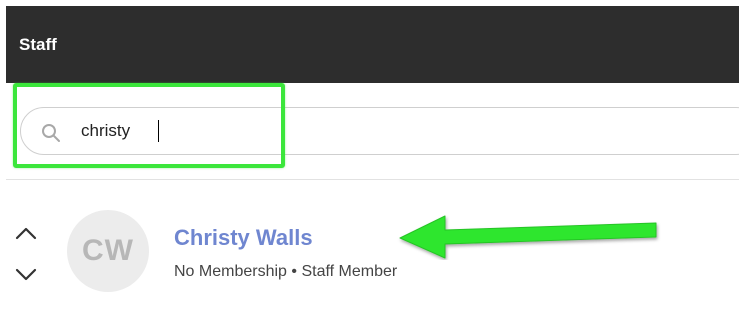  Describe the element at coordinates (38, 44) in the screenshot. I see `page-title: Staff` at that location.